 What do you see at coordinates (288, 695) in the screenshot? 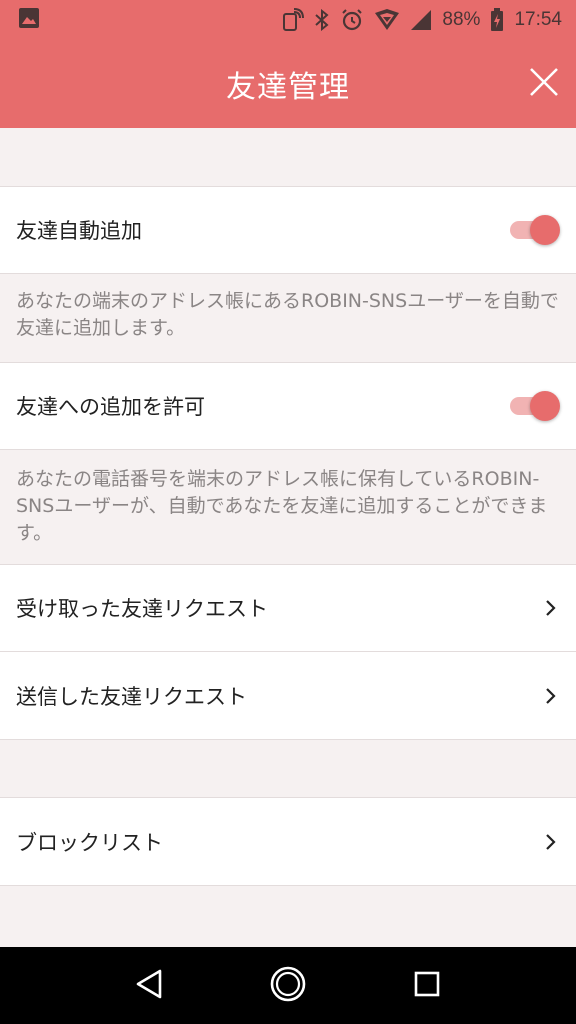
I see `sent-requests-row: 送信した友達リクエスト` at bounding box center [288, 695].